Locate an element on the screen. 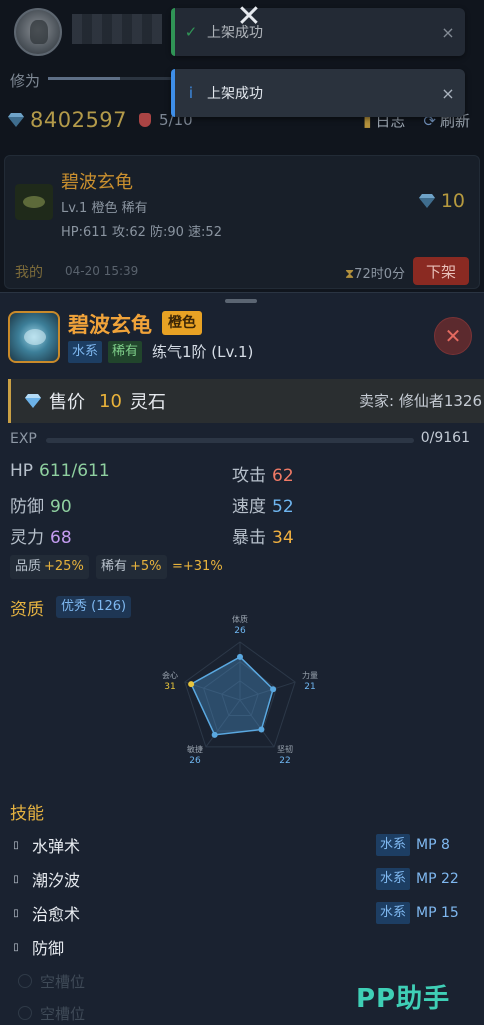 The image size is (484, 1025). toast-success: ✓ 上架成功 × is located at coordinates (318, 32).